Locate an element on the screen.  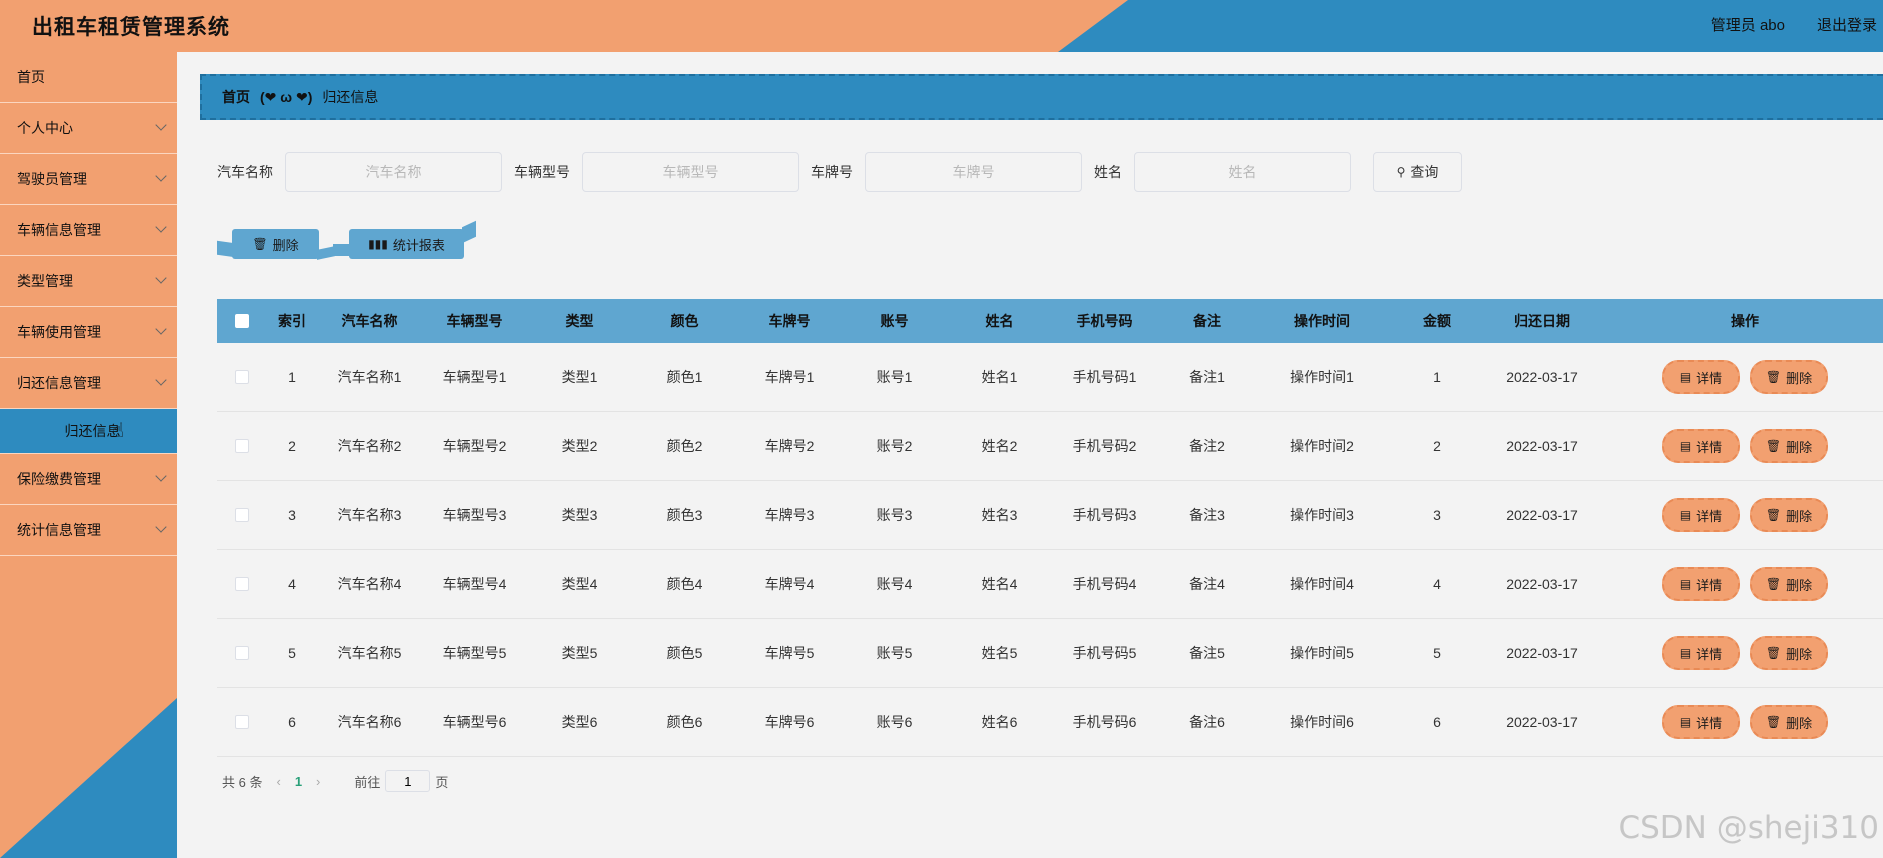
column-header: 车辆型号 is located at coordinates (474, 321).